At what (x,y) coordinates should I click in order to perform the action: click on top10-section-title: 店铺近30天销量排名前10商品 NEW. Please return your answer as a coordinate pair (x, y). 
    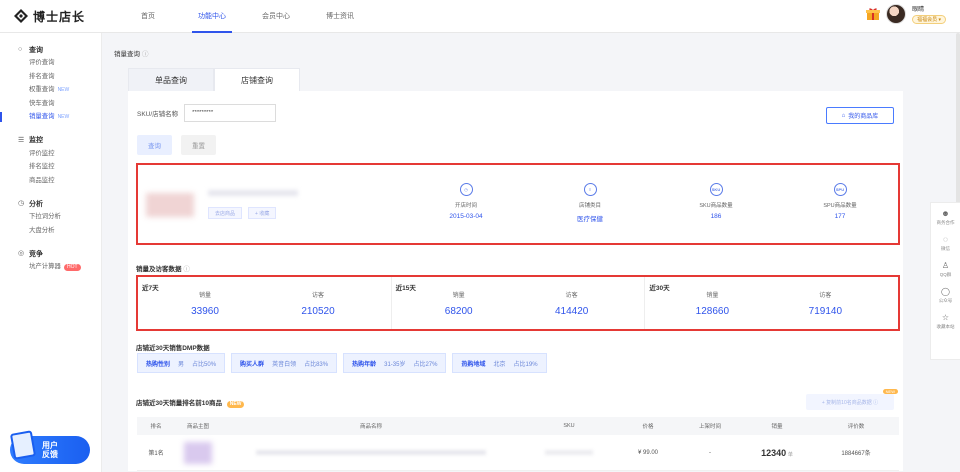
    Looking at the image, I should click on (190, 402).